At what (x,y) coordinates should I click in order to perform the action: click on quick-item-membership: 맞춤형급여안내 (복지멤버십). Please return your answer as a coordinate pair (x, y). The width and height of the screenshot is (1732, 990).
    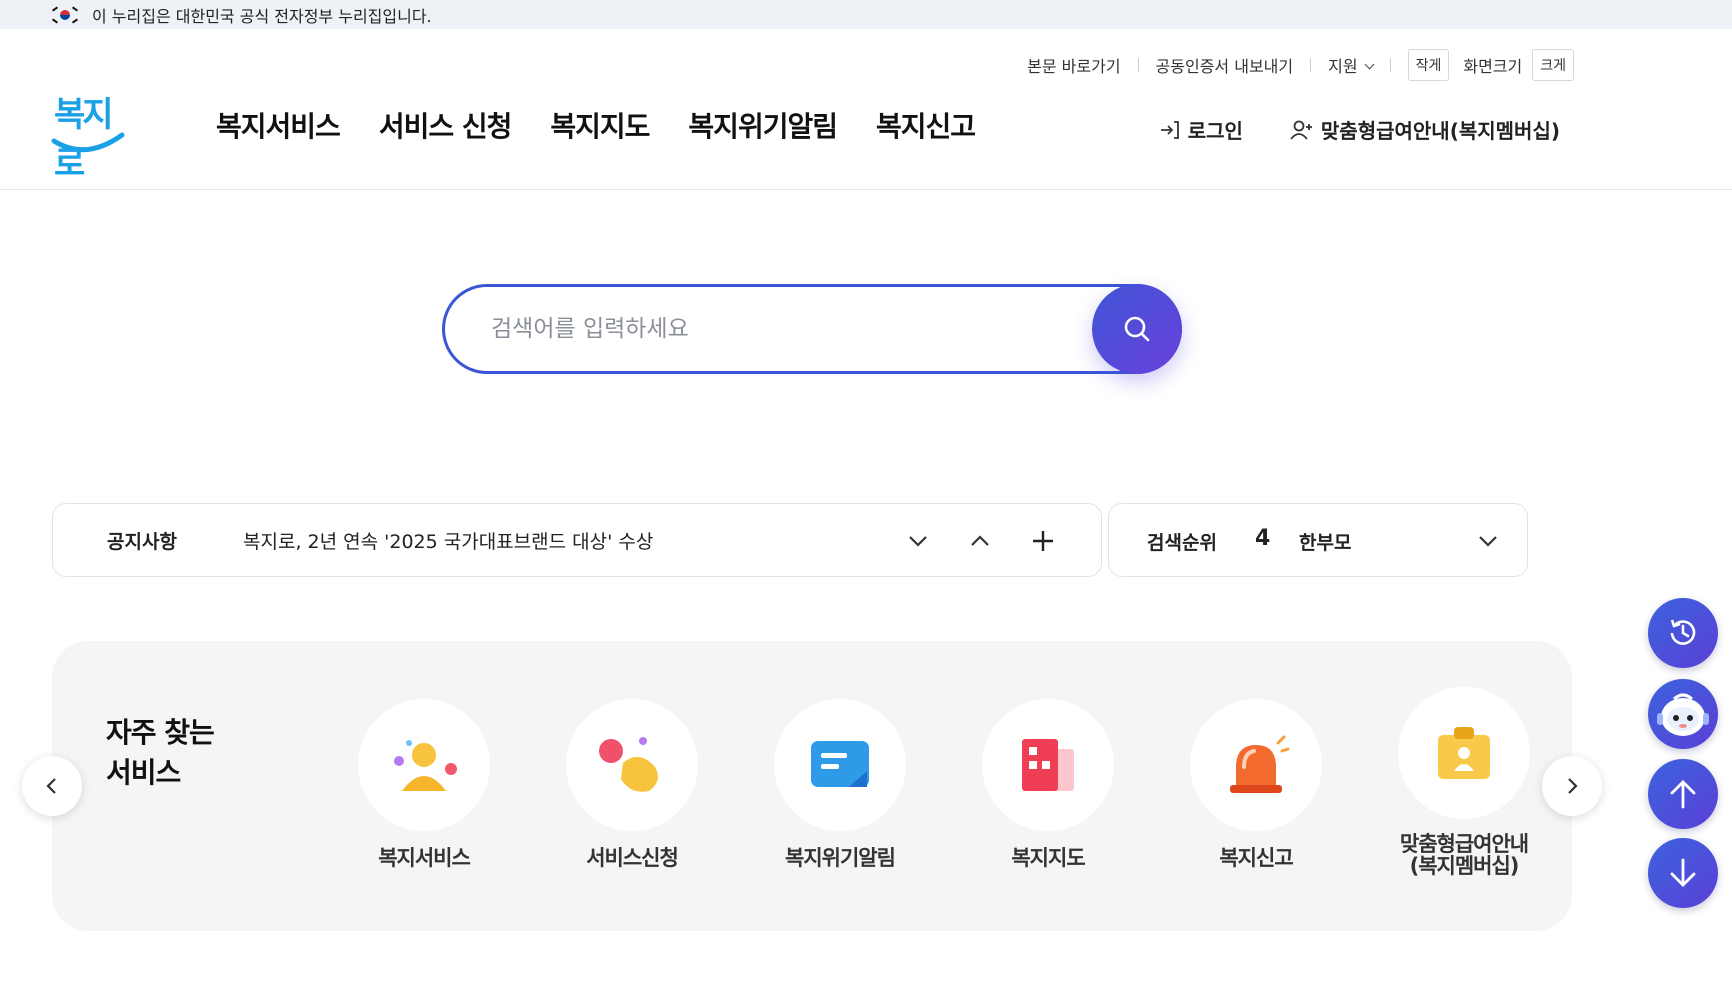
    Looking at the image, I should click on (1464, 782).